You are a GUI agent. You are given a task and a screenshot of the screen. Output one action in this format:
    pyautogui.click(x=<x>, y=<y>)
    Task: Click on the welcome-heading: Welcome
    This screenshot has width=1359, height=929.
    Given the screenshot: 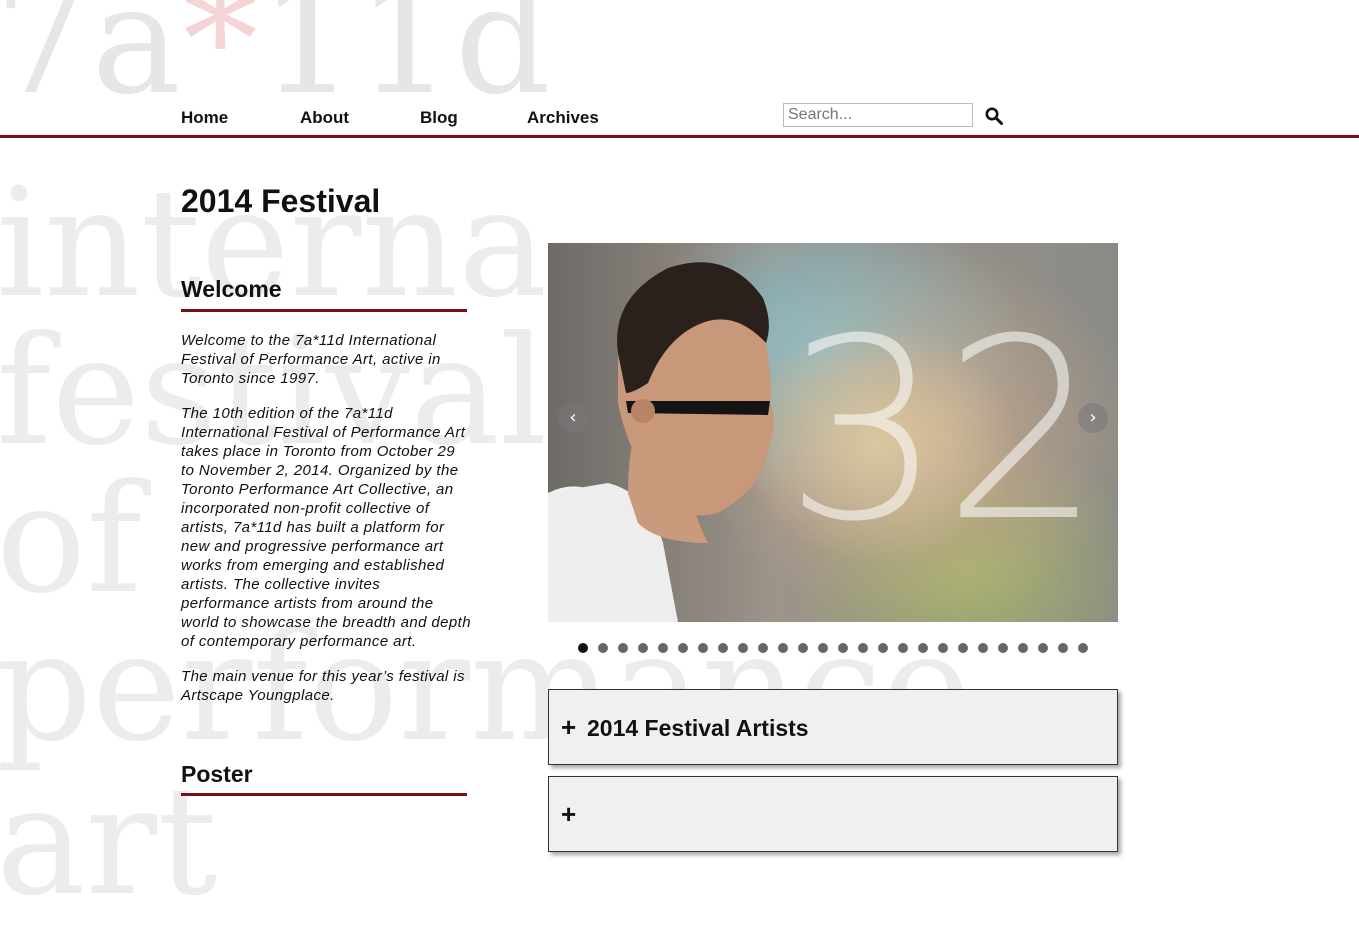 What is the action you would take?
    pyautogui.click(x=231, y=289)
    